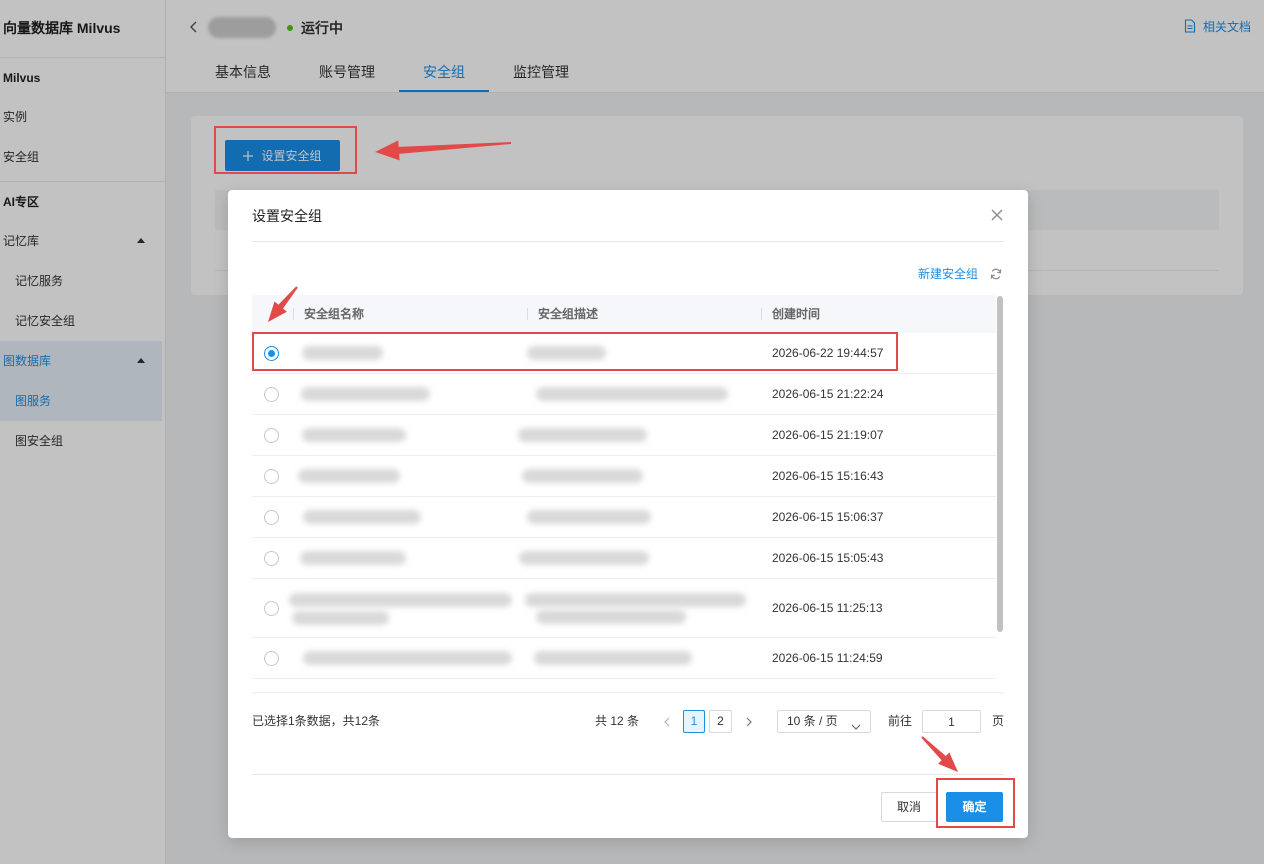  I want to click on created-time: 2026-06-15 11:25:13, so click(827, 608).